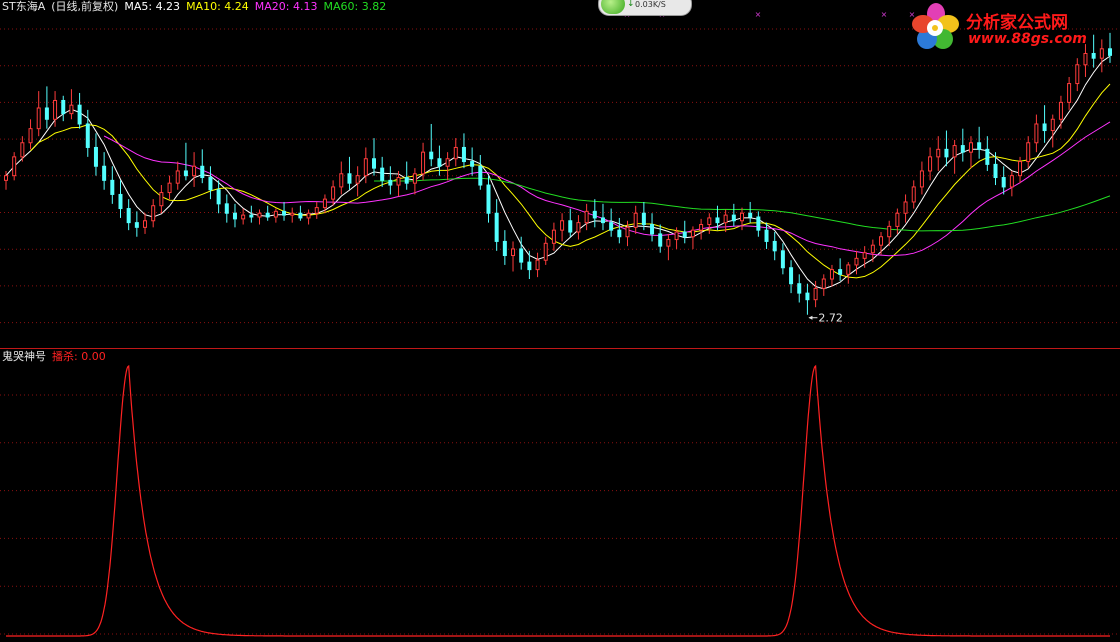  Describe the element at coordinates (830, 318) in the screenshot. I see `min-price-label: 2.72` at that location.